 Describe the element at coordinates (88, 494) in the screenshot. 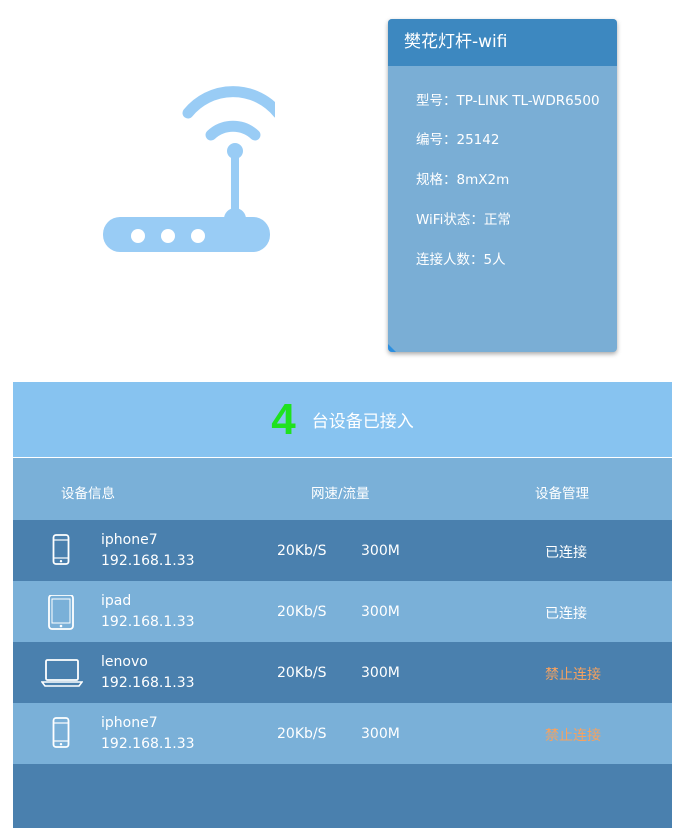

I see `column-device-info: 设备信息` at that location.